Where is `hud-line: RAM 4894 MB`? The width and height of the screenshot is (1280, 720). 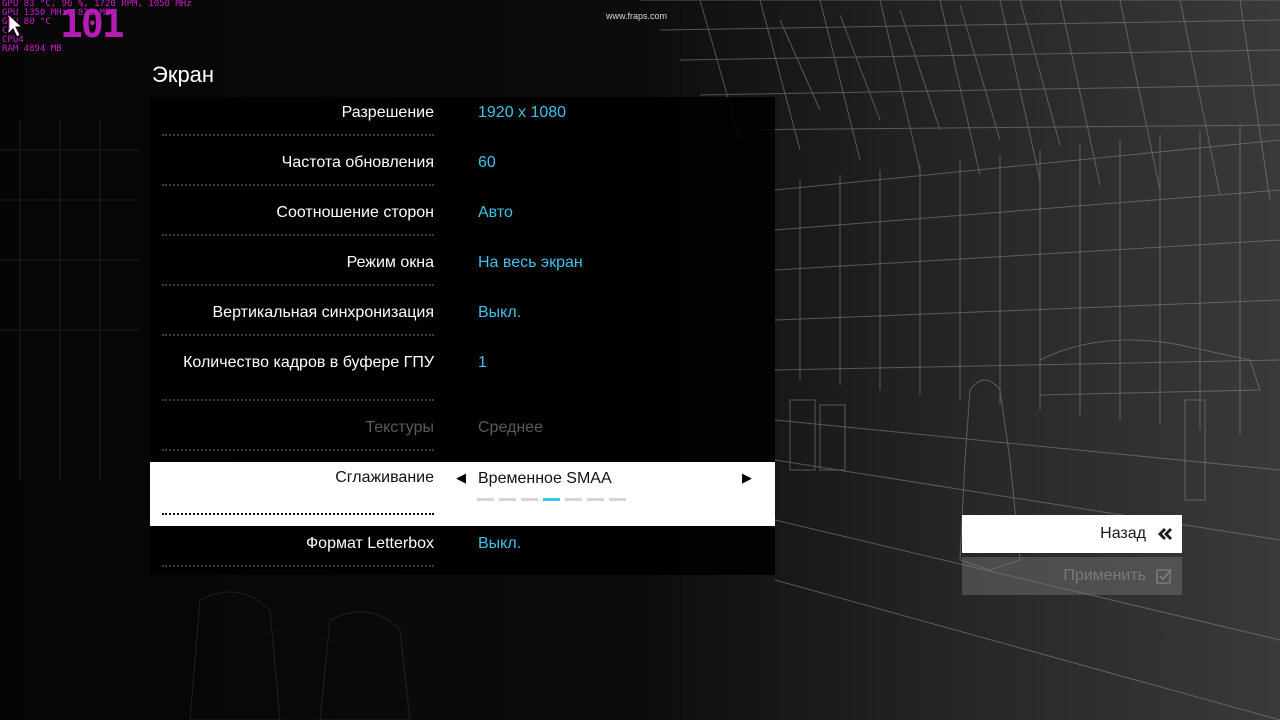 hud-line: RAM 4894 MB is located at coordinates (32, 49).